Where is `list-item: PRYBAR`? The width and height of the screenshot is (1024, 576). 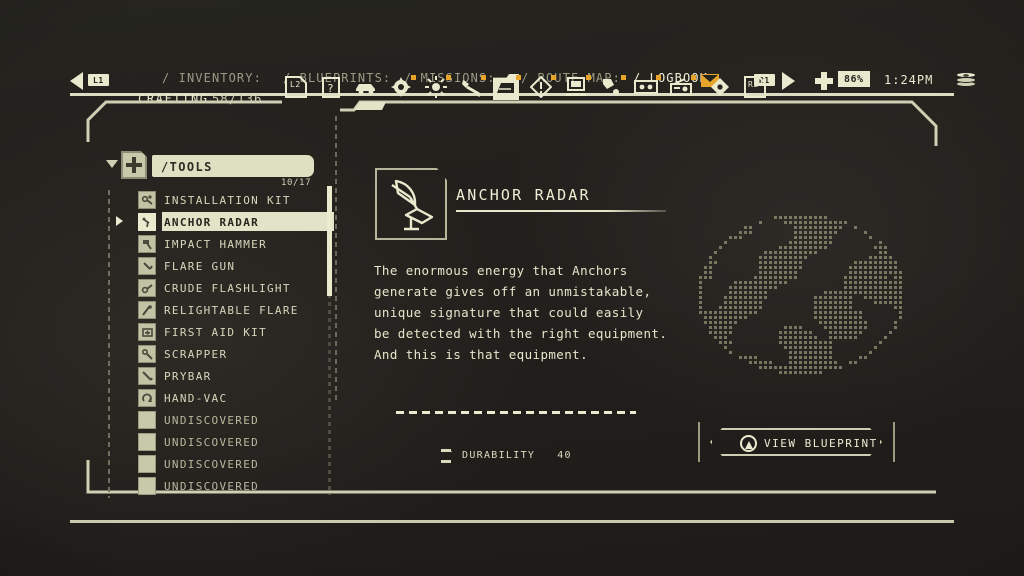
list-item: PRYBAR is located at coordinates (236, 376).